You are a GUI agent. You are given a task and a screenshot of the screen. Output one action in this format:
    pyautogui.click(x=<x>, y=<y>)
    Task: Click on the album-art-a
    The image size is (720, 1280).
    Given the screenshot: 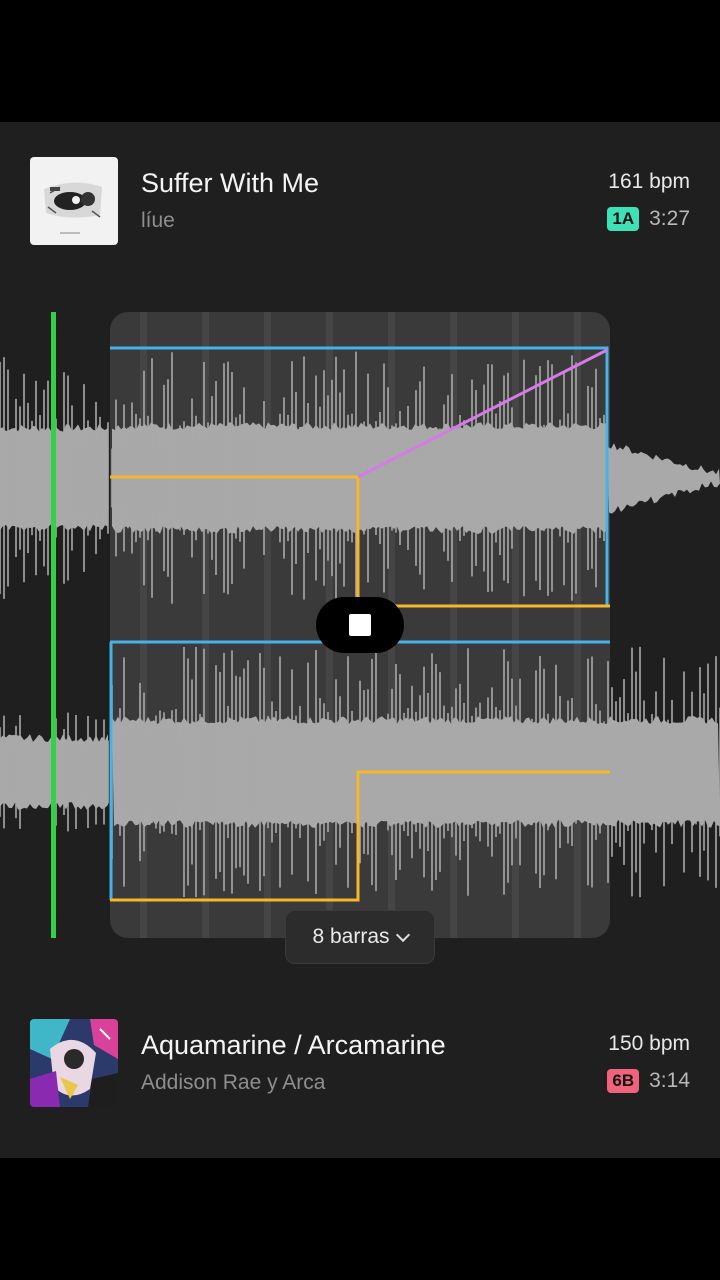 What is the action you would take?
    pyautogui.click(x=74, y=201)
    